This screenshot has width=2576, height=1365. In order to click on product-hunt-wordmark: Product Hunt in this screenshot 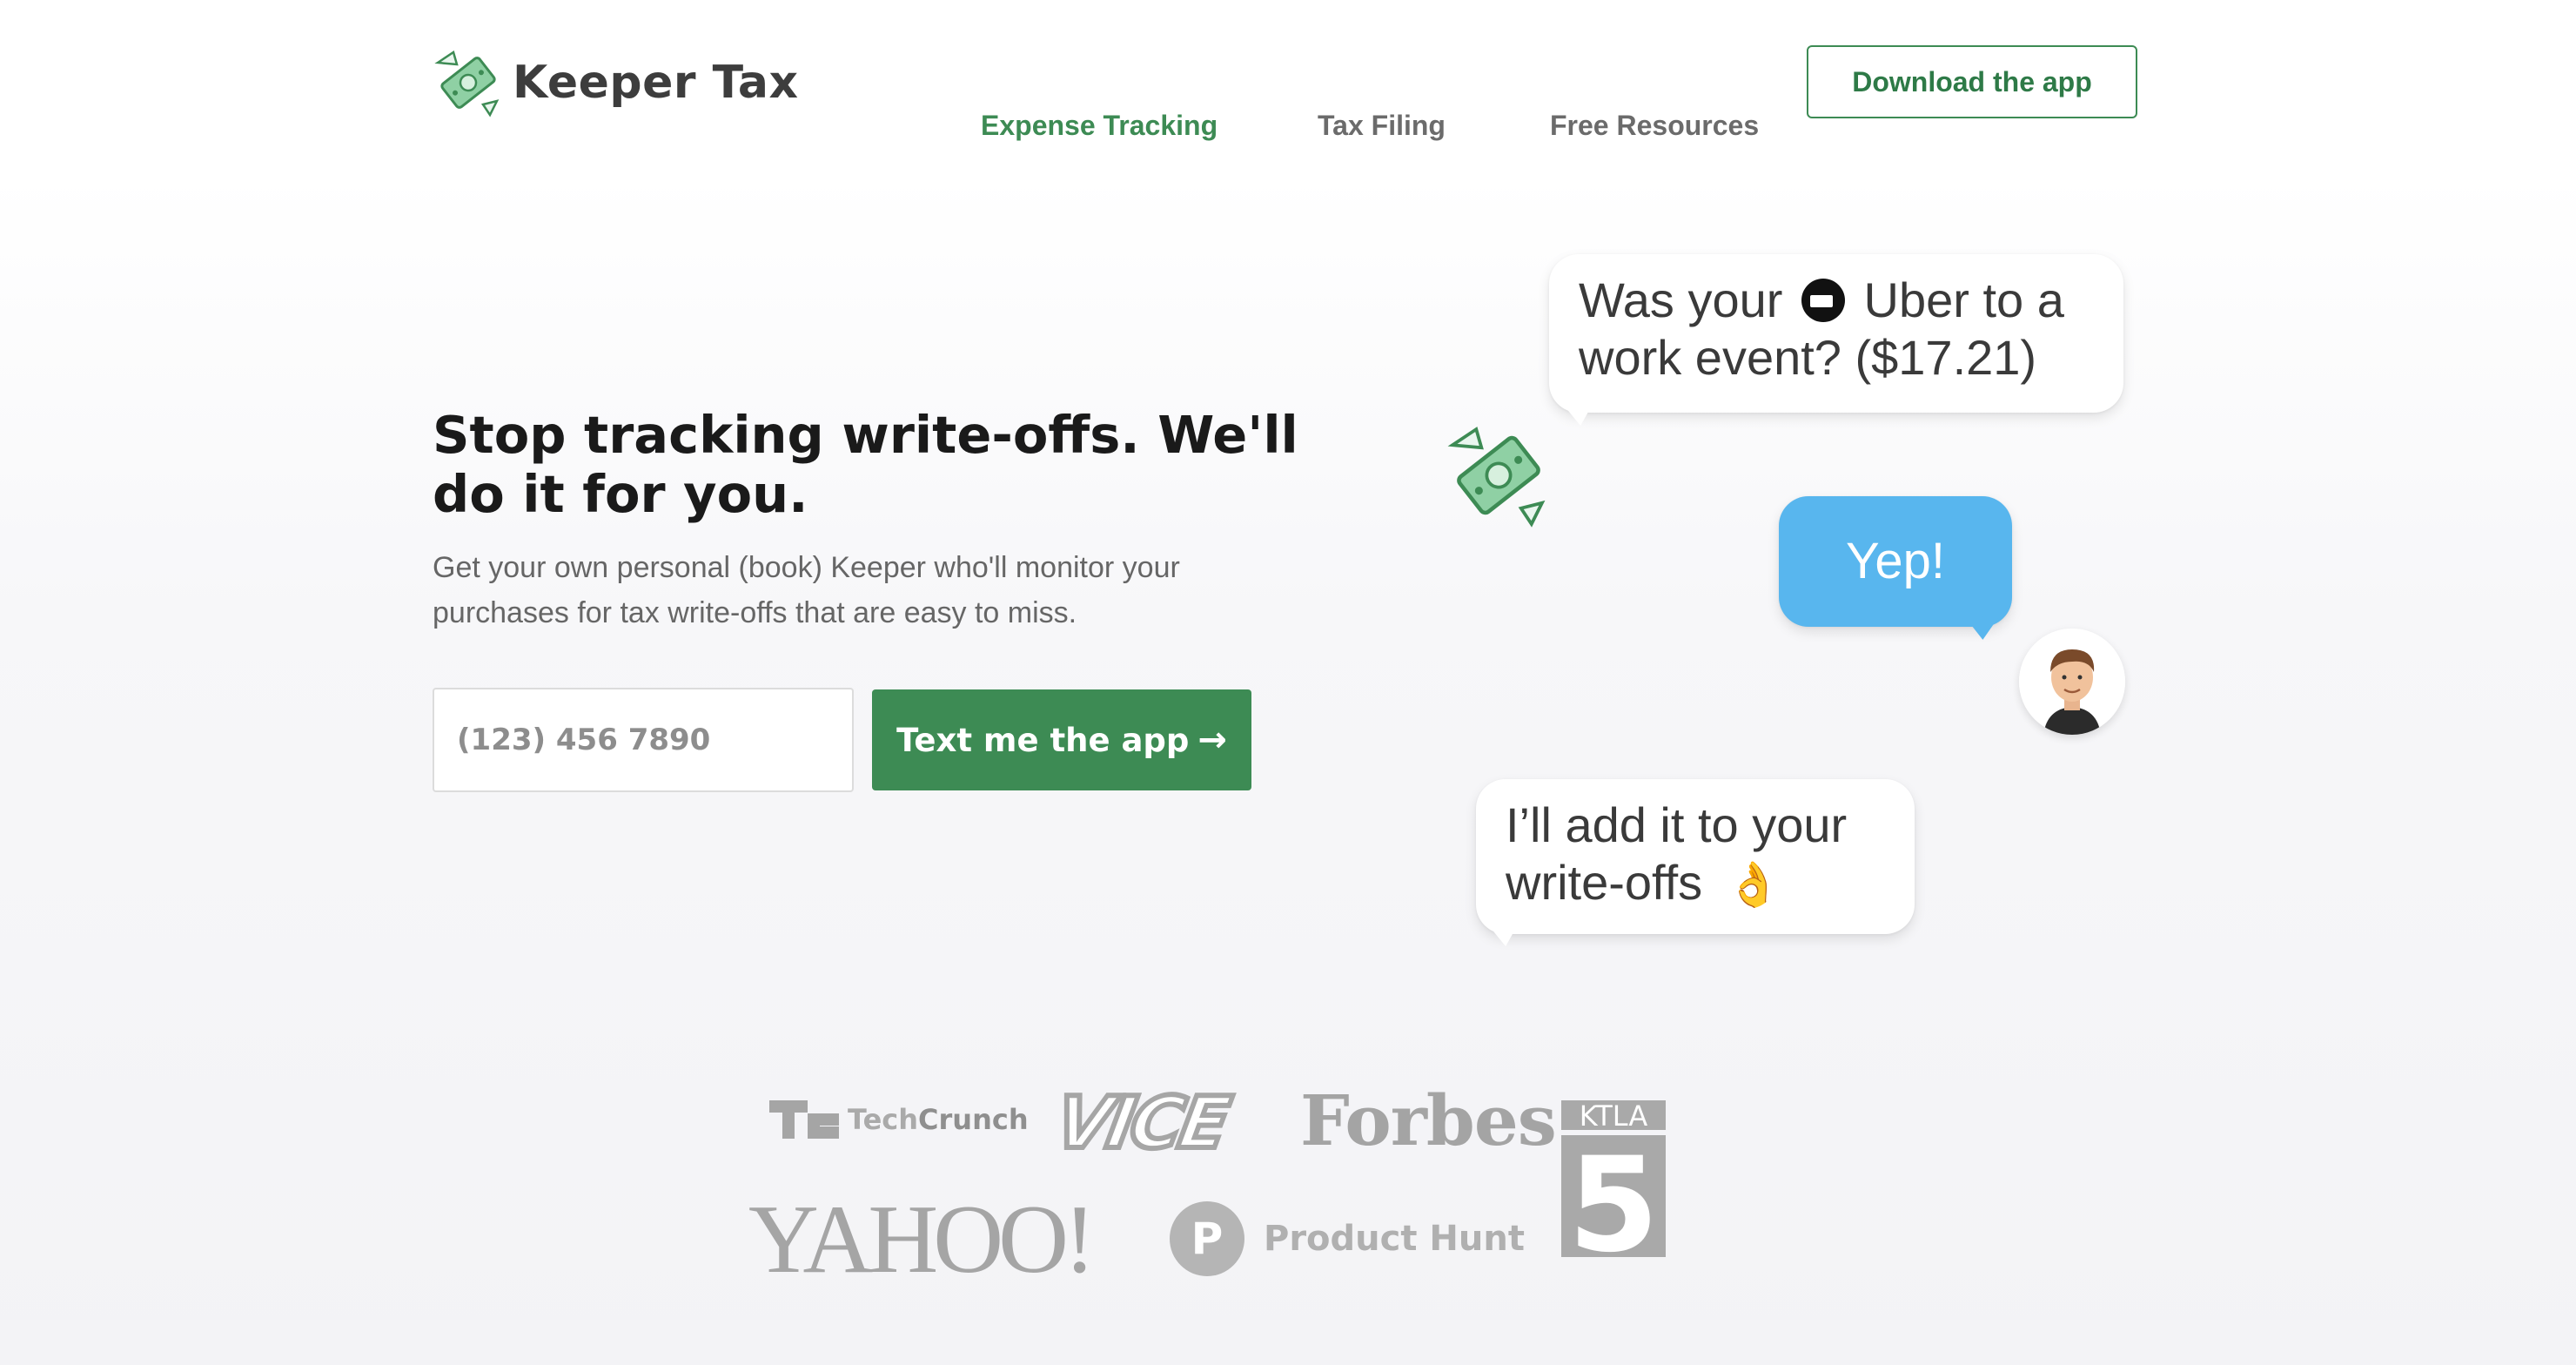, I will do `click(1394, 1239)`.